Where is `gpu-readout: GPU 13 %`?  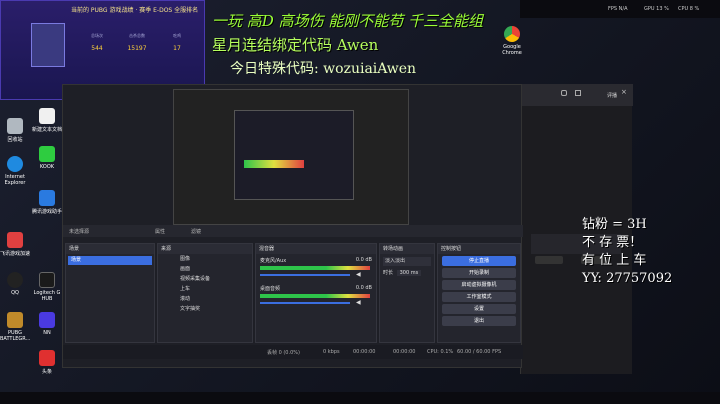 gpu-readout: GPU 13 % is located at coordinates (656, 9).